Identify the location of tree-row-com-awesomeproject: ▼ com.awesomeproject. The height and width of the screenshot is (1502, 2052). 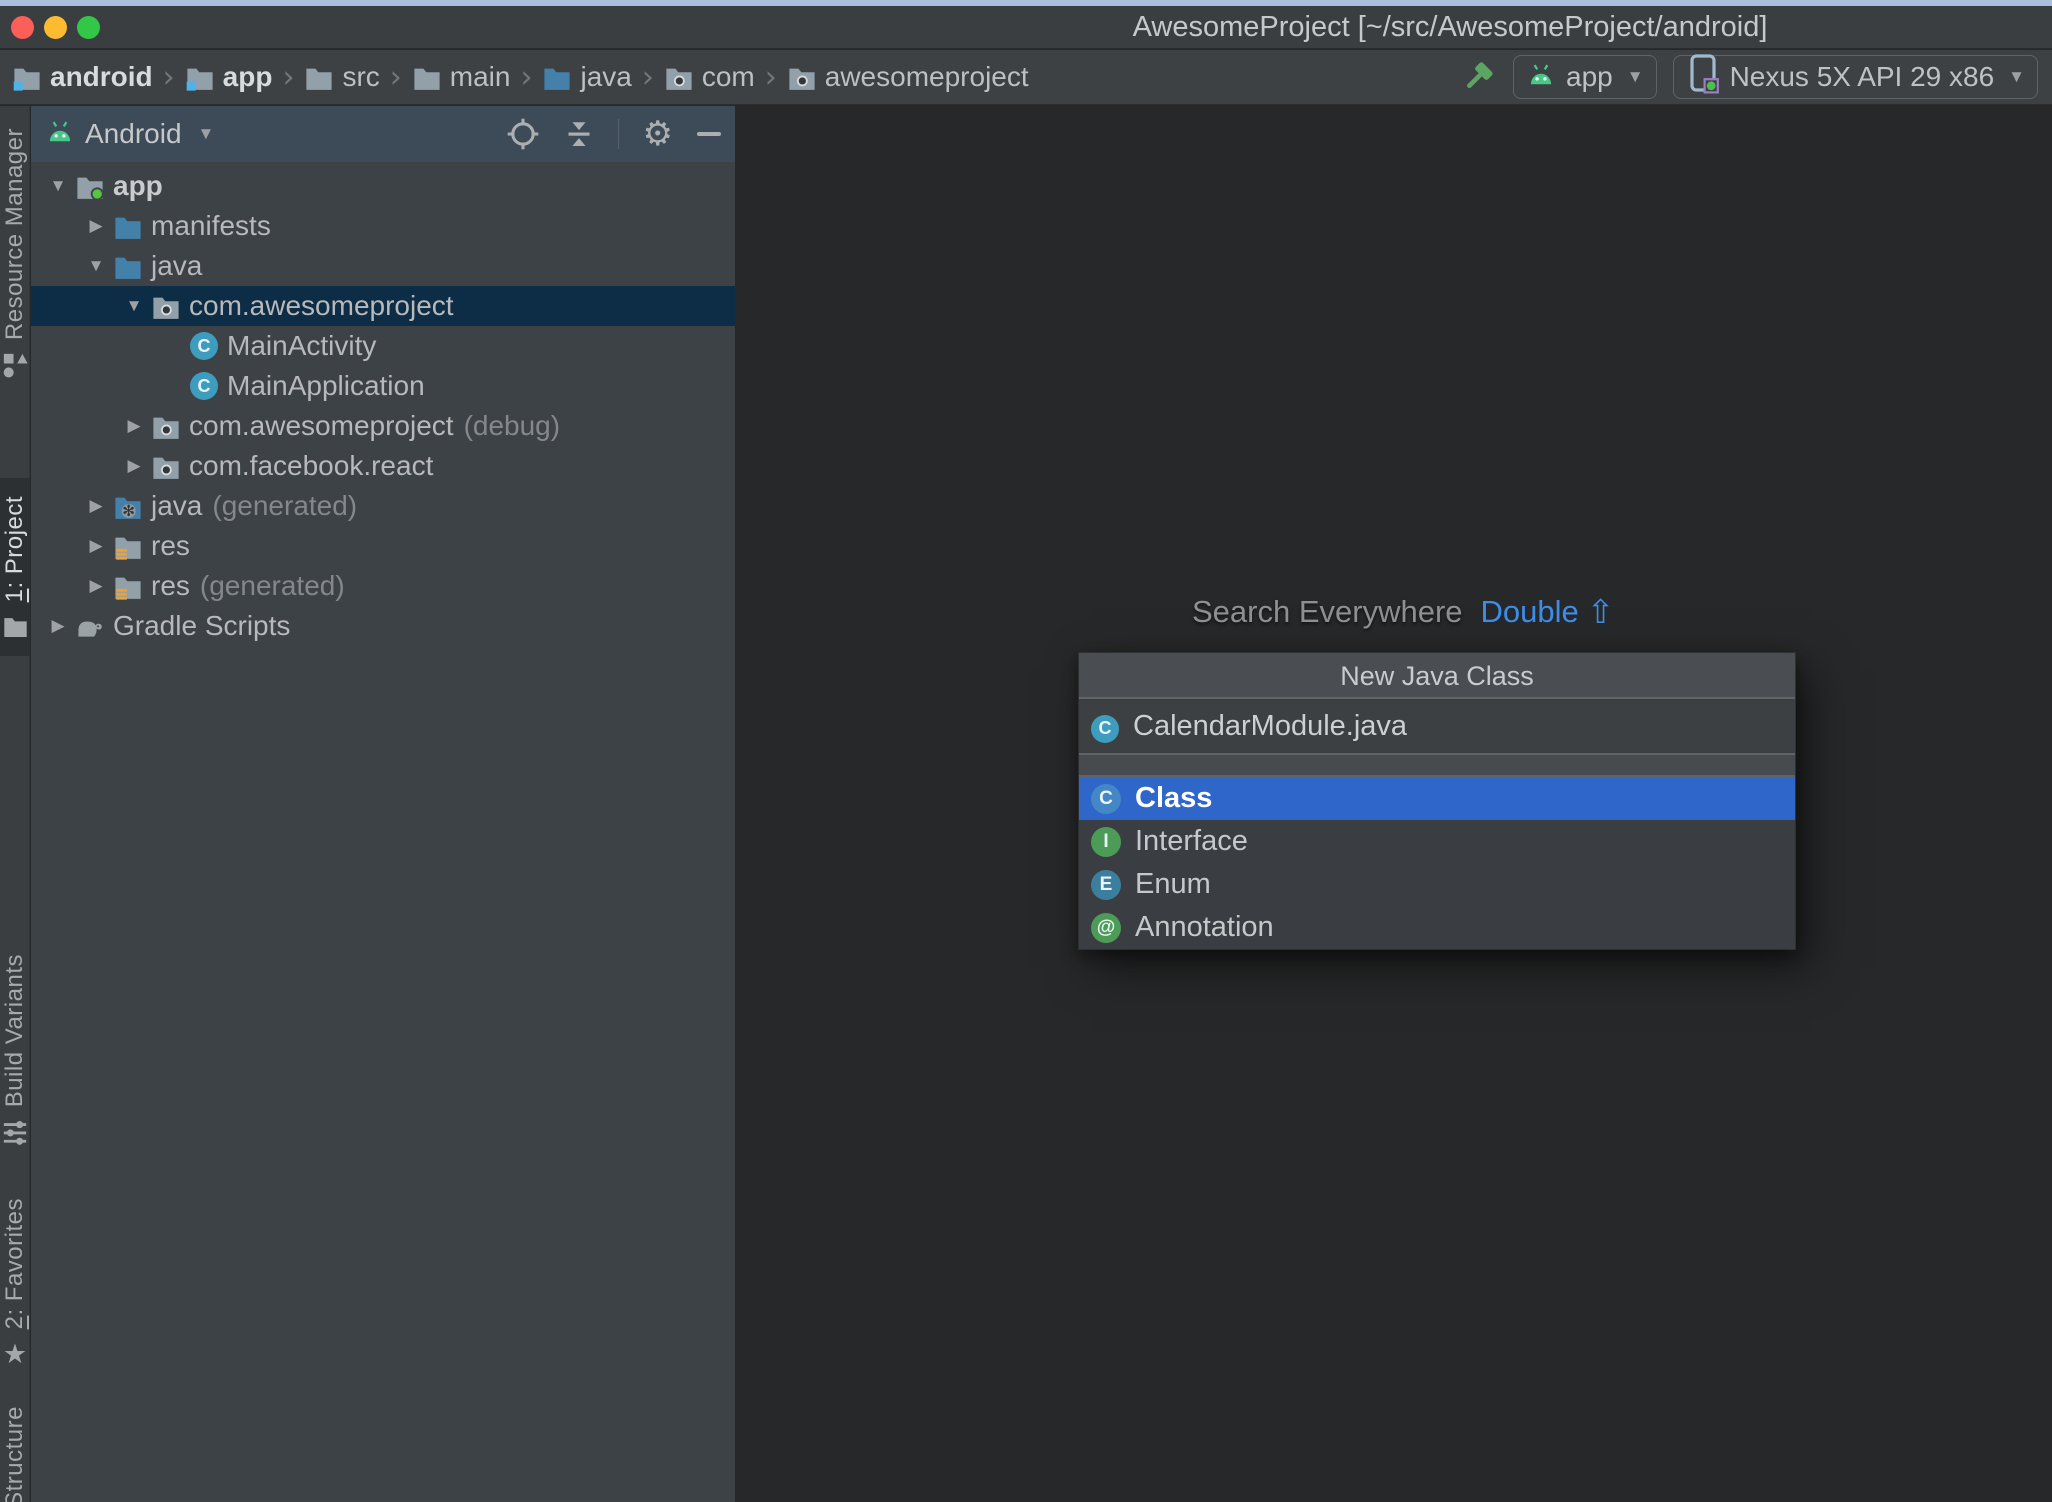
(383, 306).